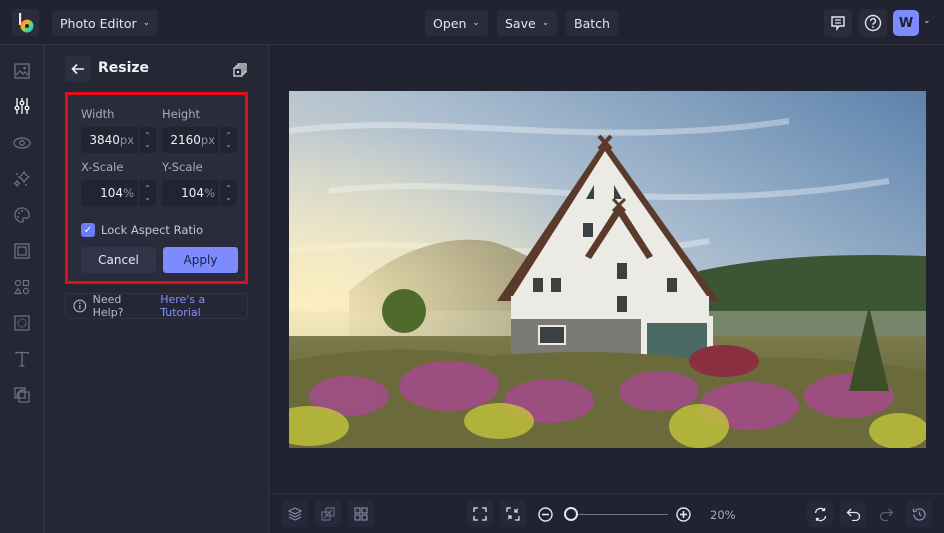 The width and height of the screenshot is (944, 533). Describe the element at coordinates (623, 514) in the screenshot. I see `zoom-slider-track` at that location.